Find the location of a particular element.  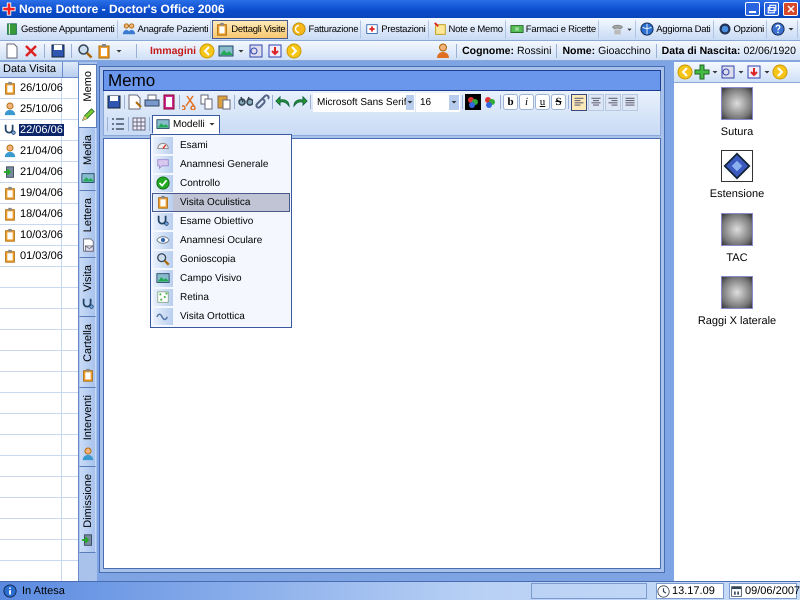

menu-item: Anamnesi Oculare is located at coordinates (221, 240).